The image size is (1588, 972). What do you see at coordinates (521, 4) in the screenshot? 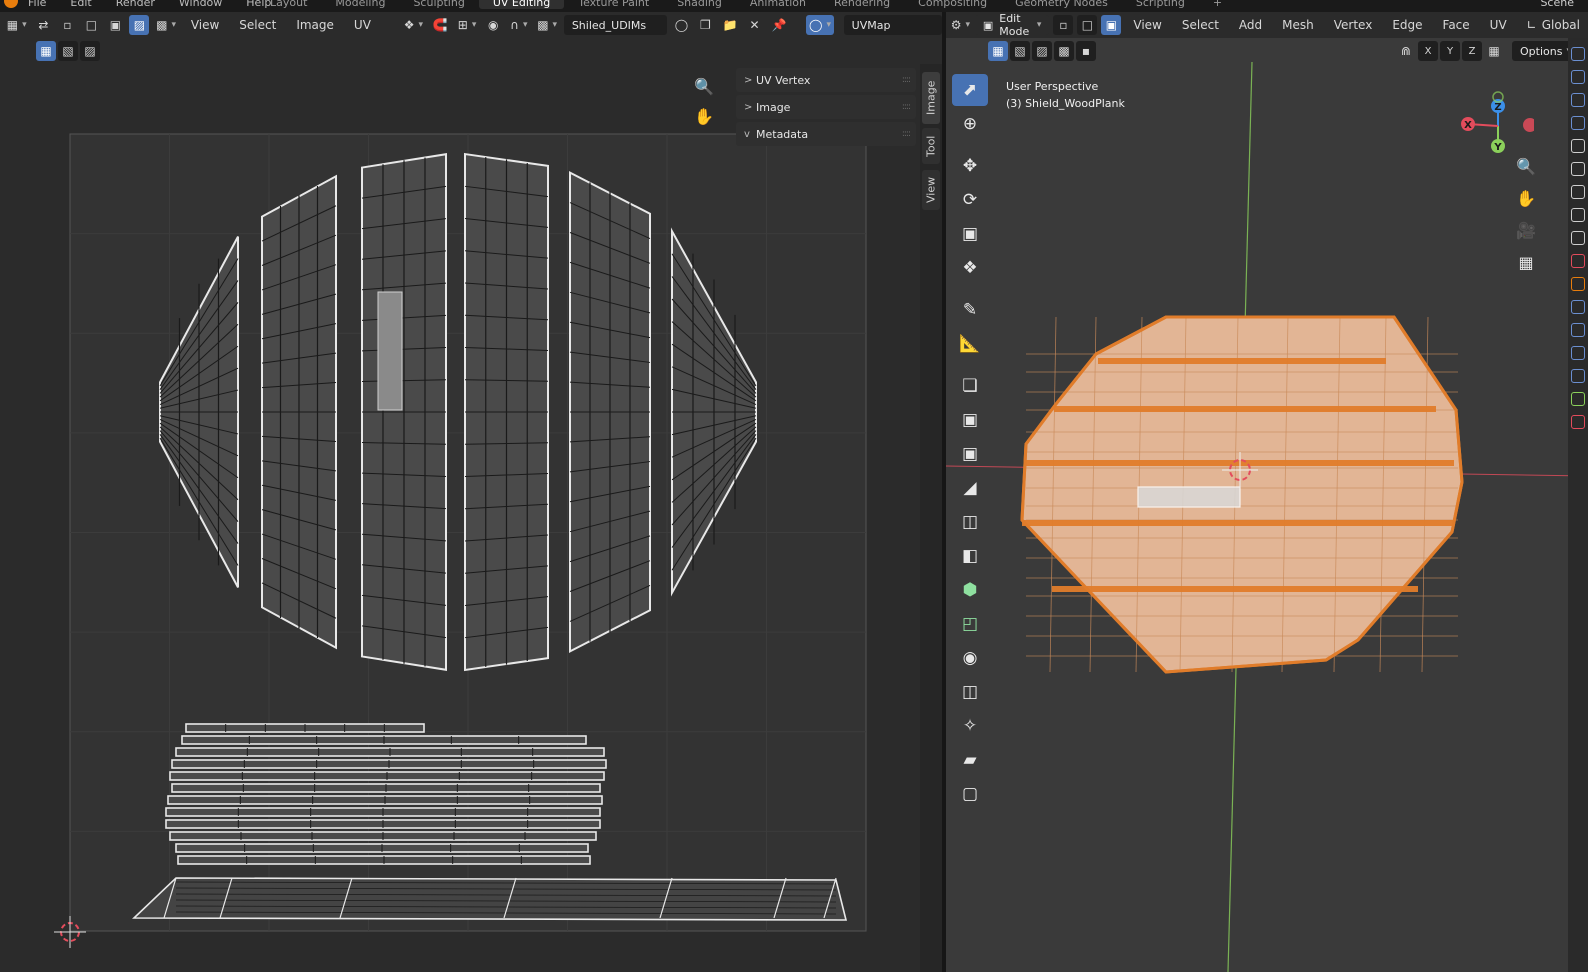
I see `tab-uv-editing: UV Editing` at bounding box center [521, 4].